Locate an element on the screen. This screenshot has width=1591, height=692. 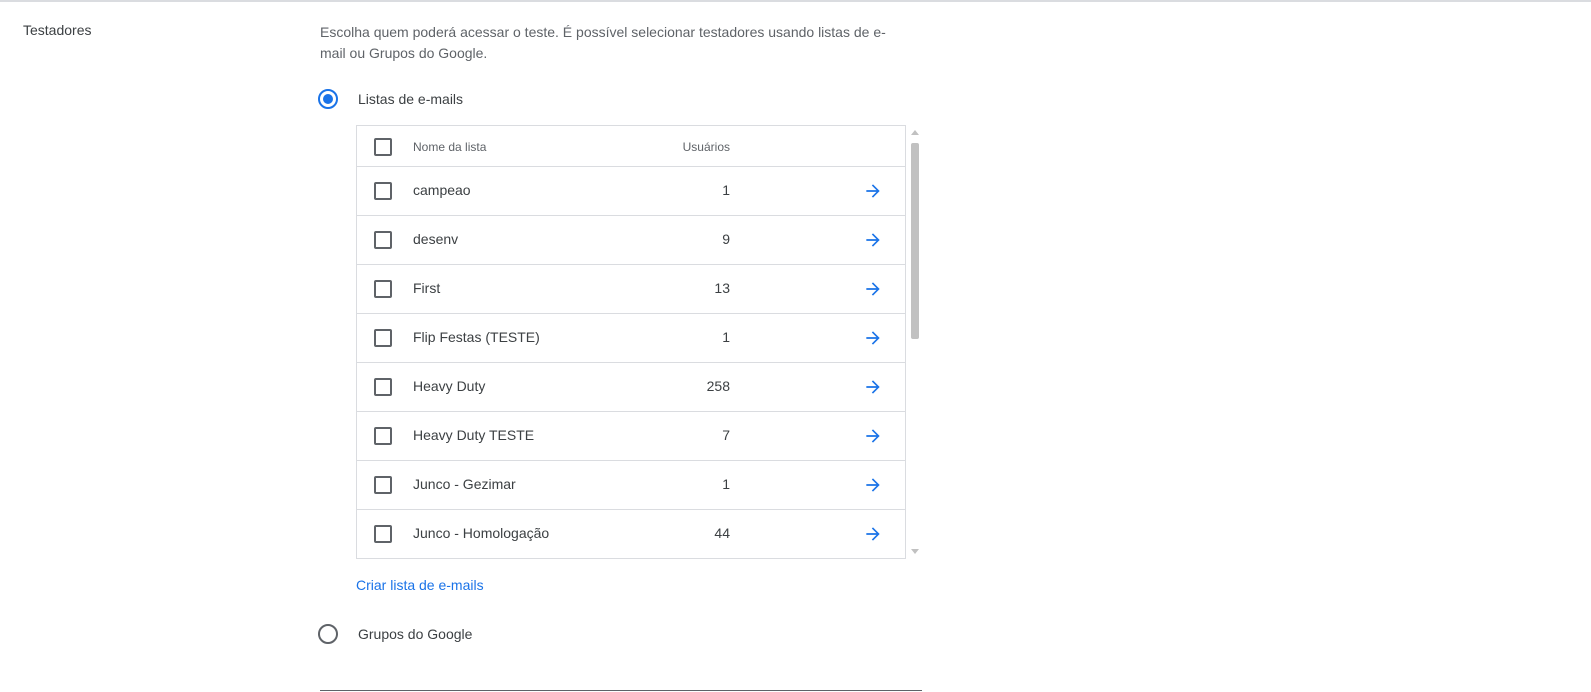
list-name: Heavy Duty is located at coordinates (449, 386).